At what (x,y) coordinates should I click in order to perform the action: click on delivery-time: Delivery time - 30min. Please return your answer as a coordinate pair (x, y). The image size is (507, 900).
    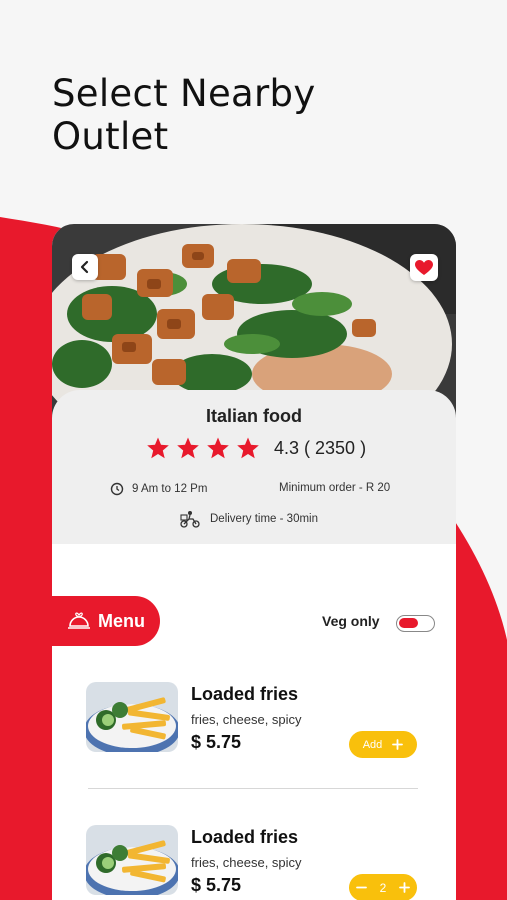
    Looking at the image, I should click on (249, 519).